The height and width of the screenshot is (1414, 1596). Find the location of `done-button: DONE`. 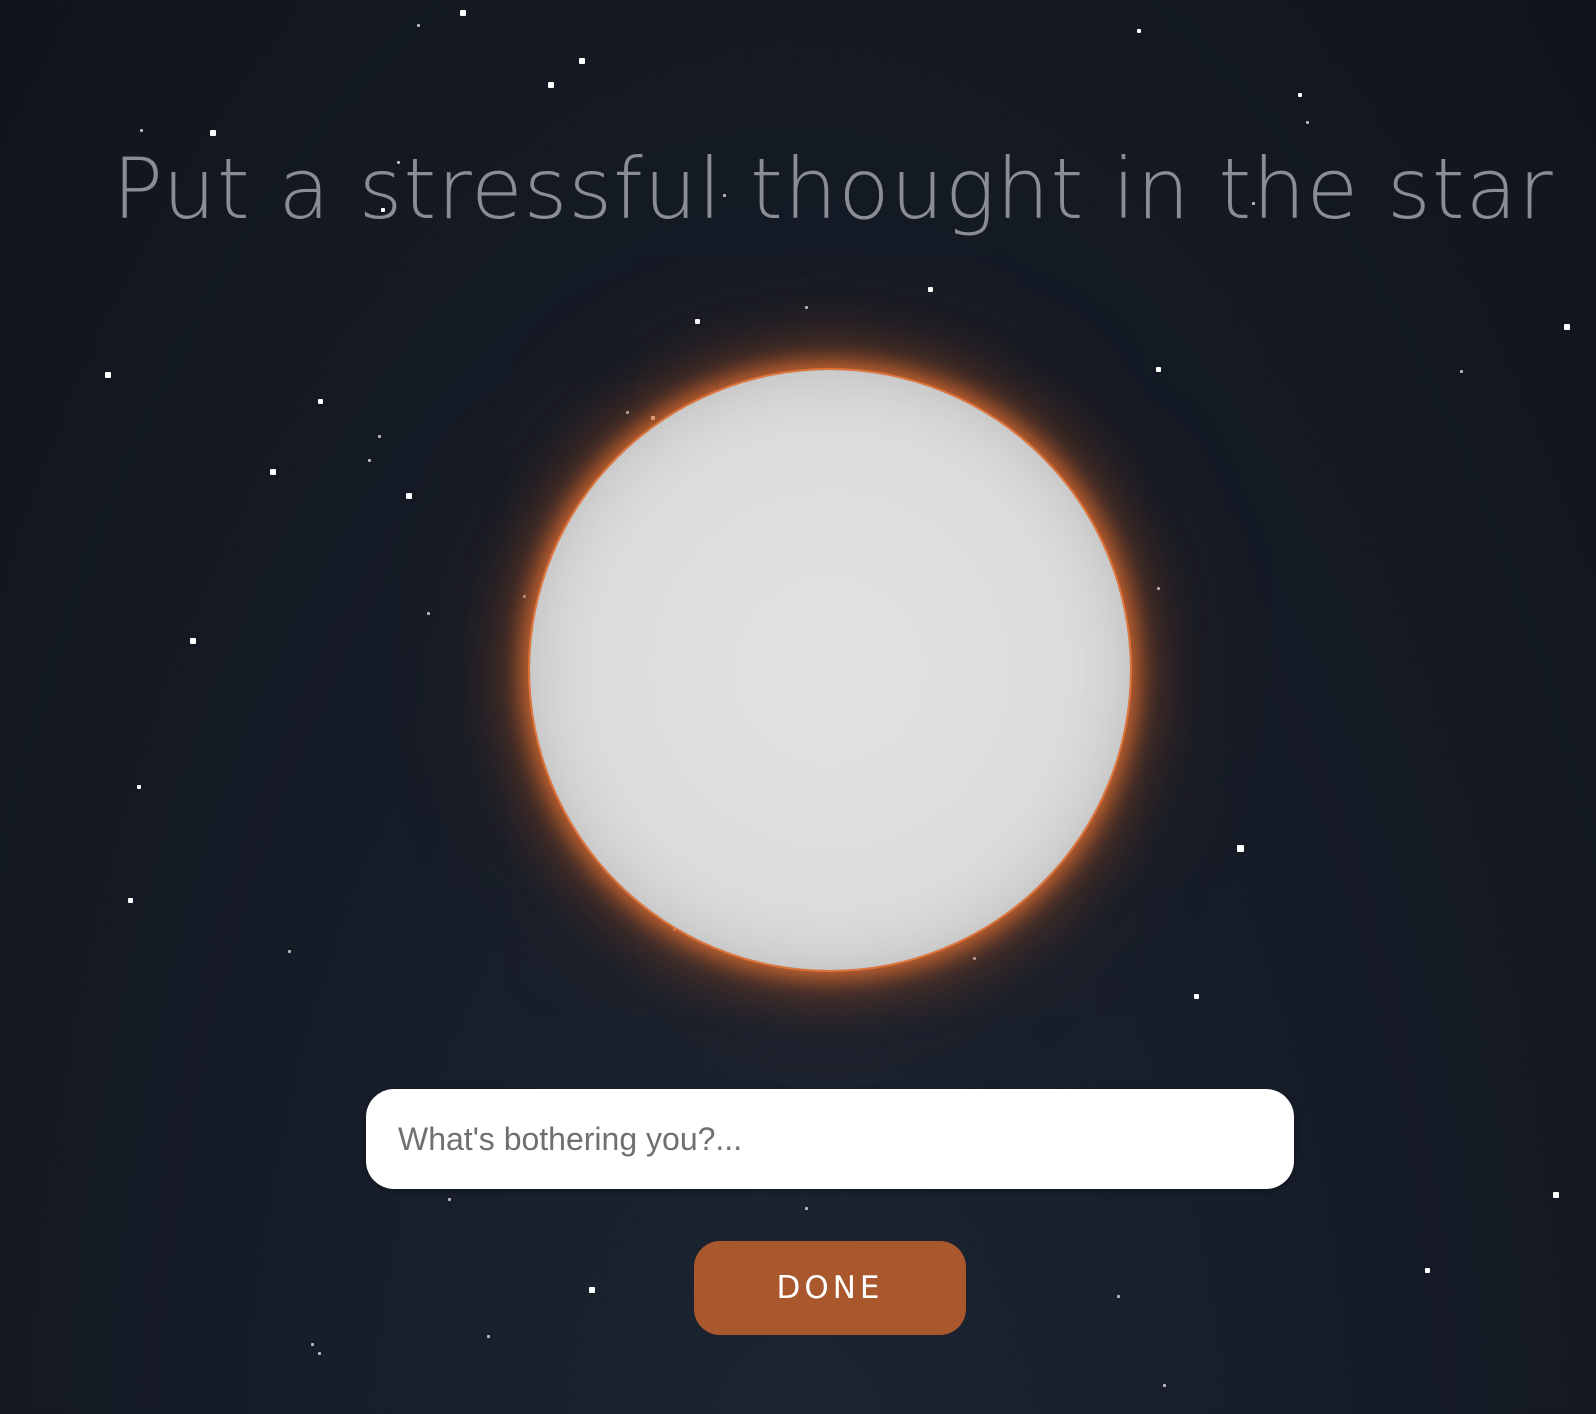

done-button: DONE is located at coordinates (830, 1288).